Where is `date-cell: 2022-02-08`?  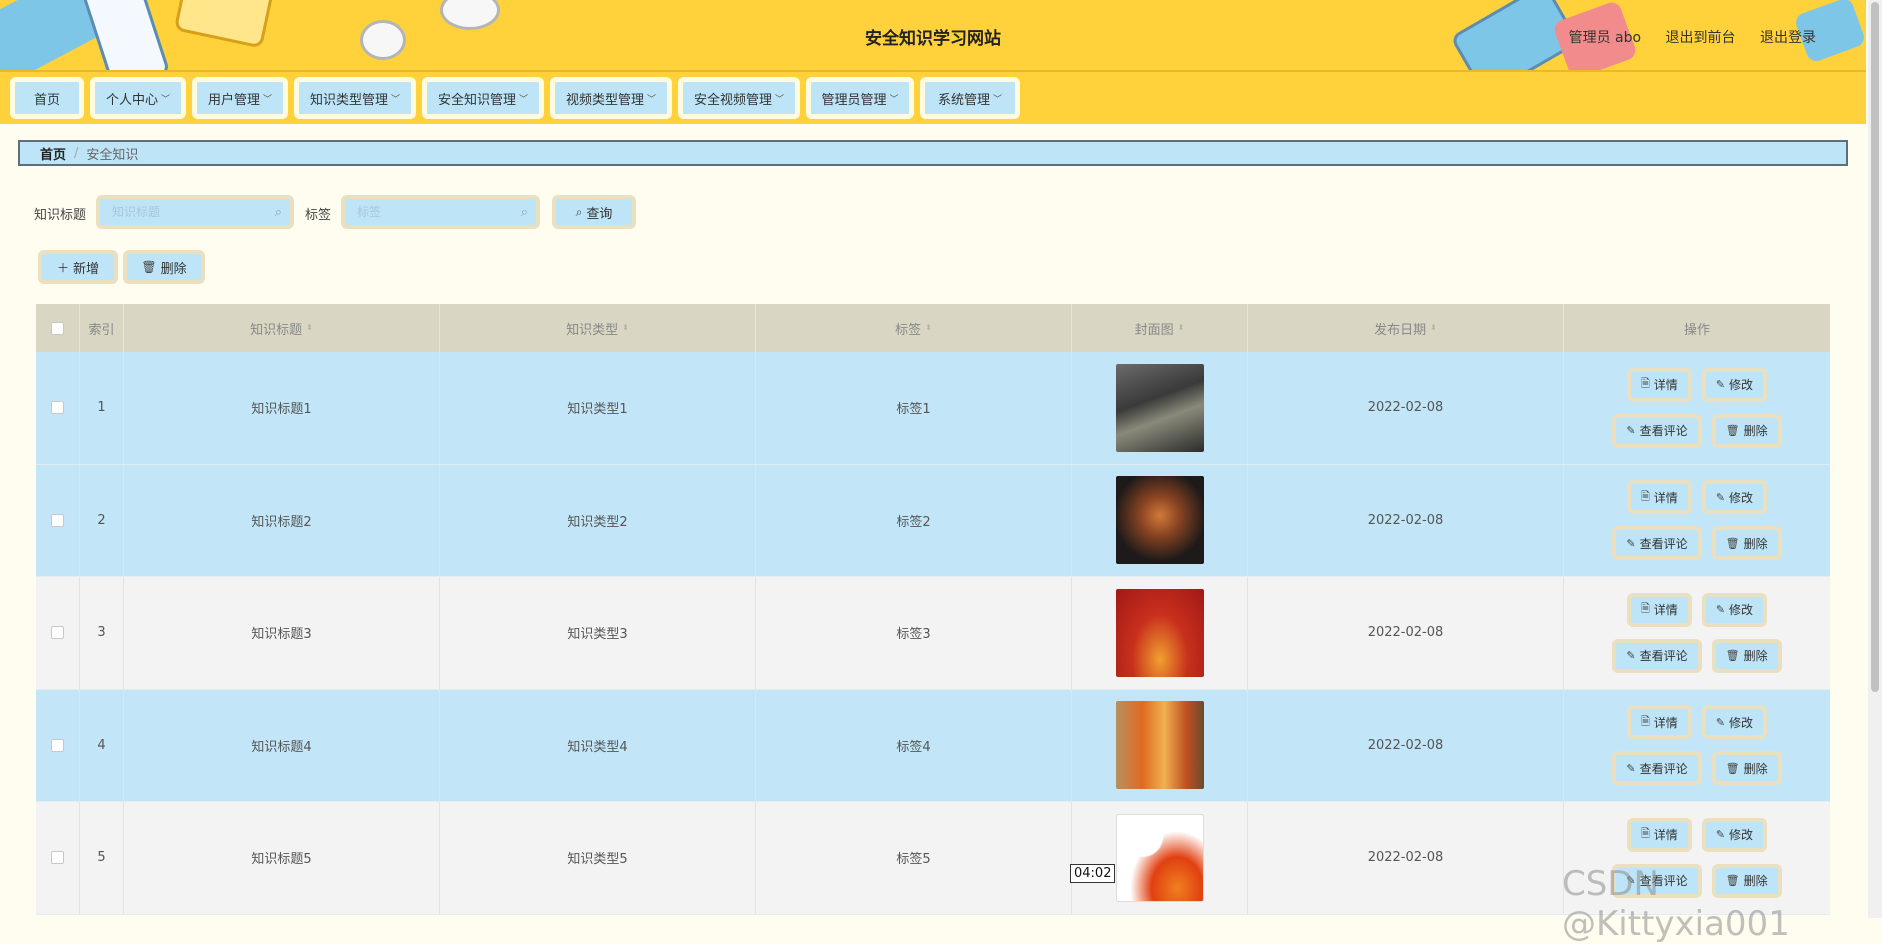
date-cell: 2022-02-08 is located at coordinates (1406, 745).